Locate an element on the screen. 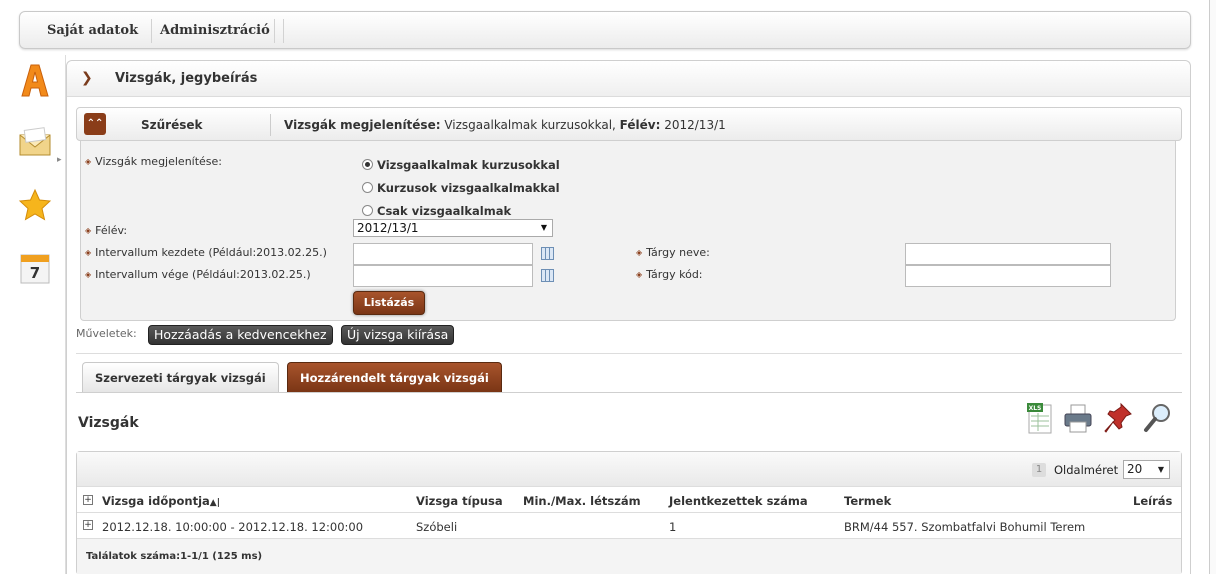  radio-exams-only: Csak vizsgaalkalmak is located at coordinates (436, 211).